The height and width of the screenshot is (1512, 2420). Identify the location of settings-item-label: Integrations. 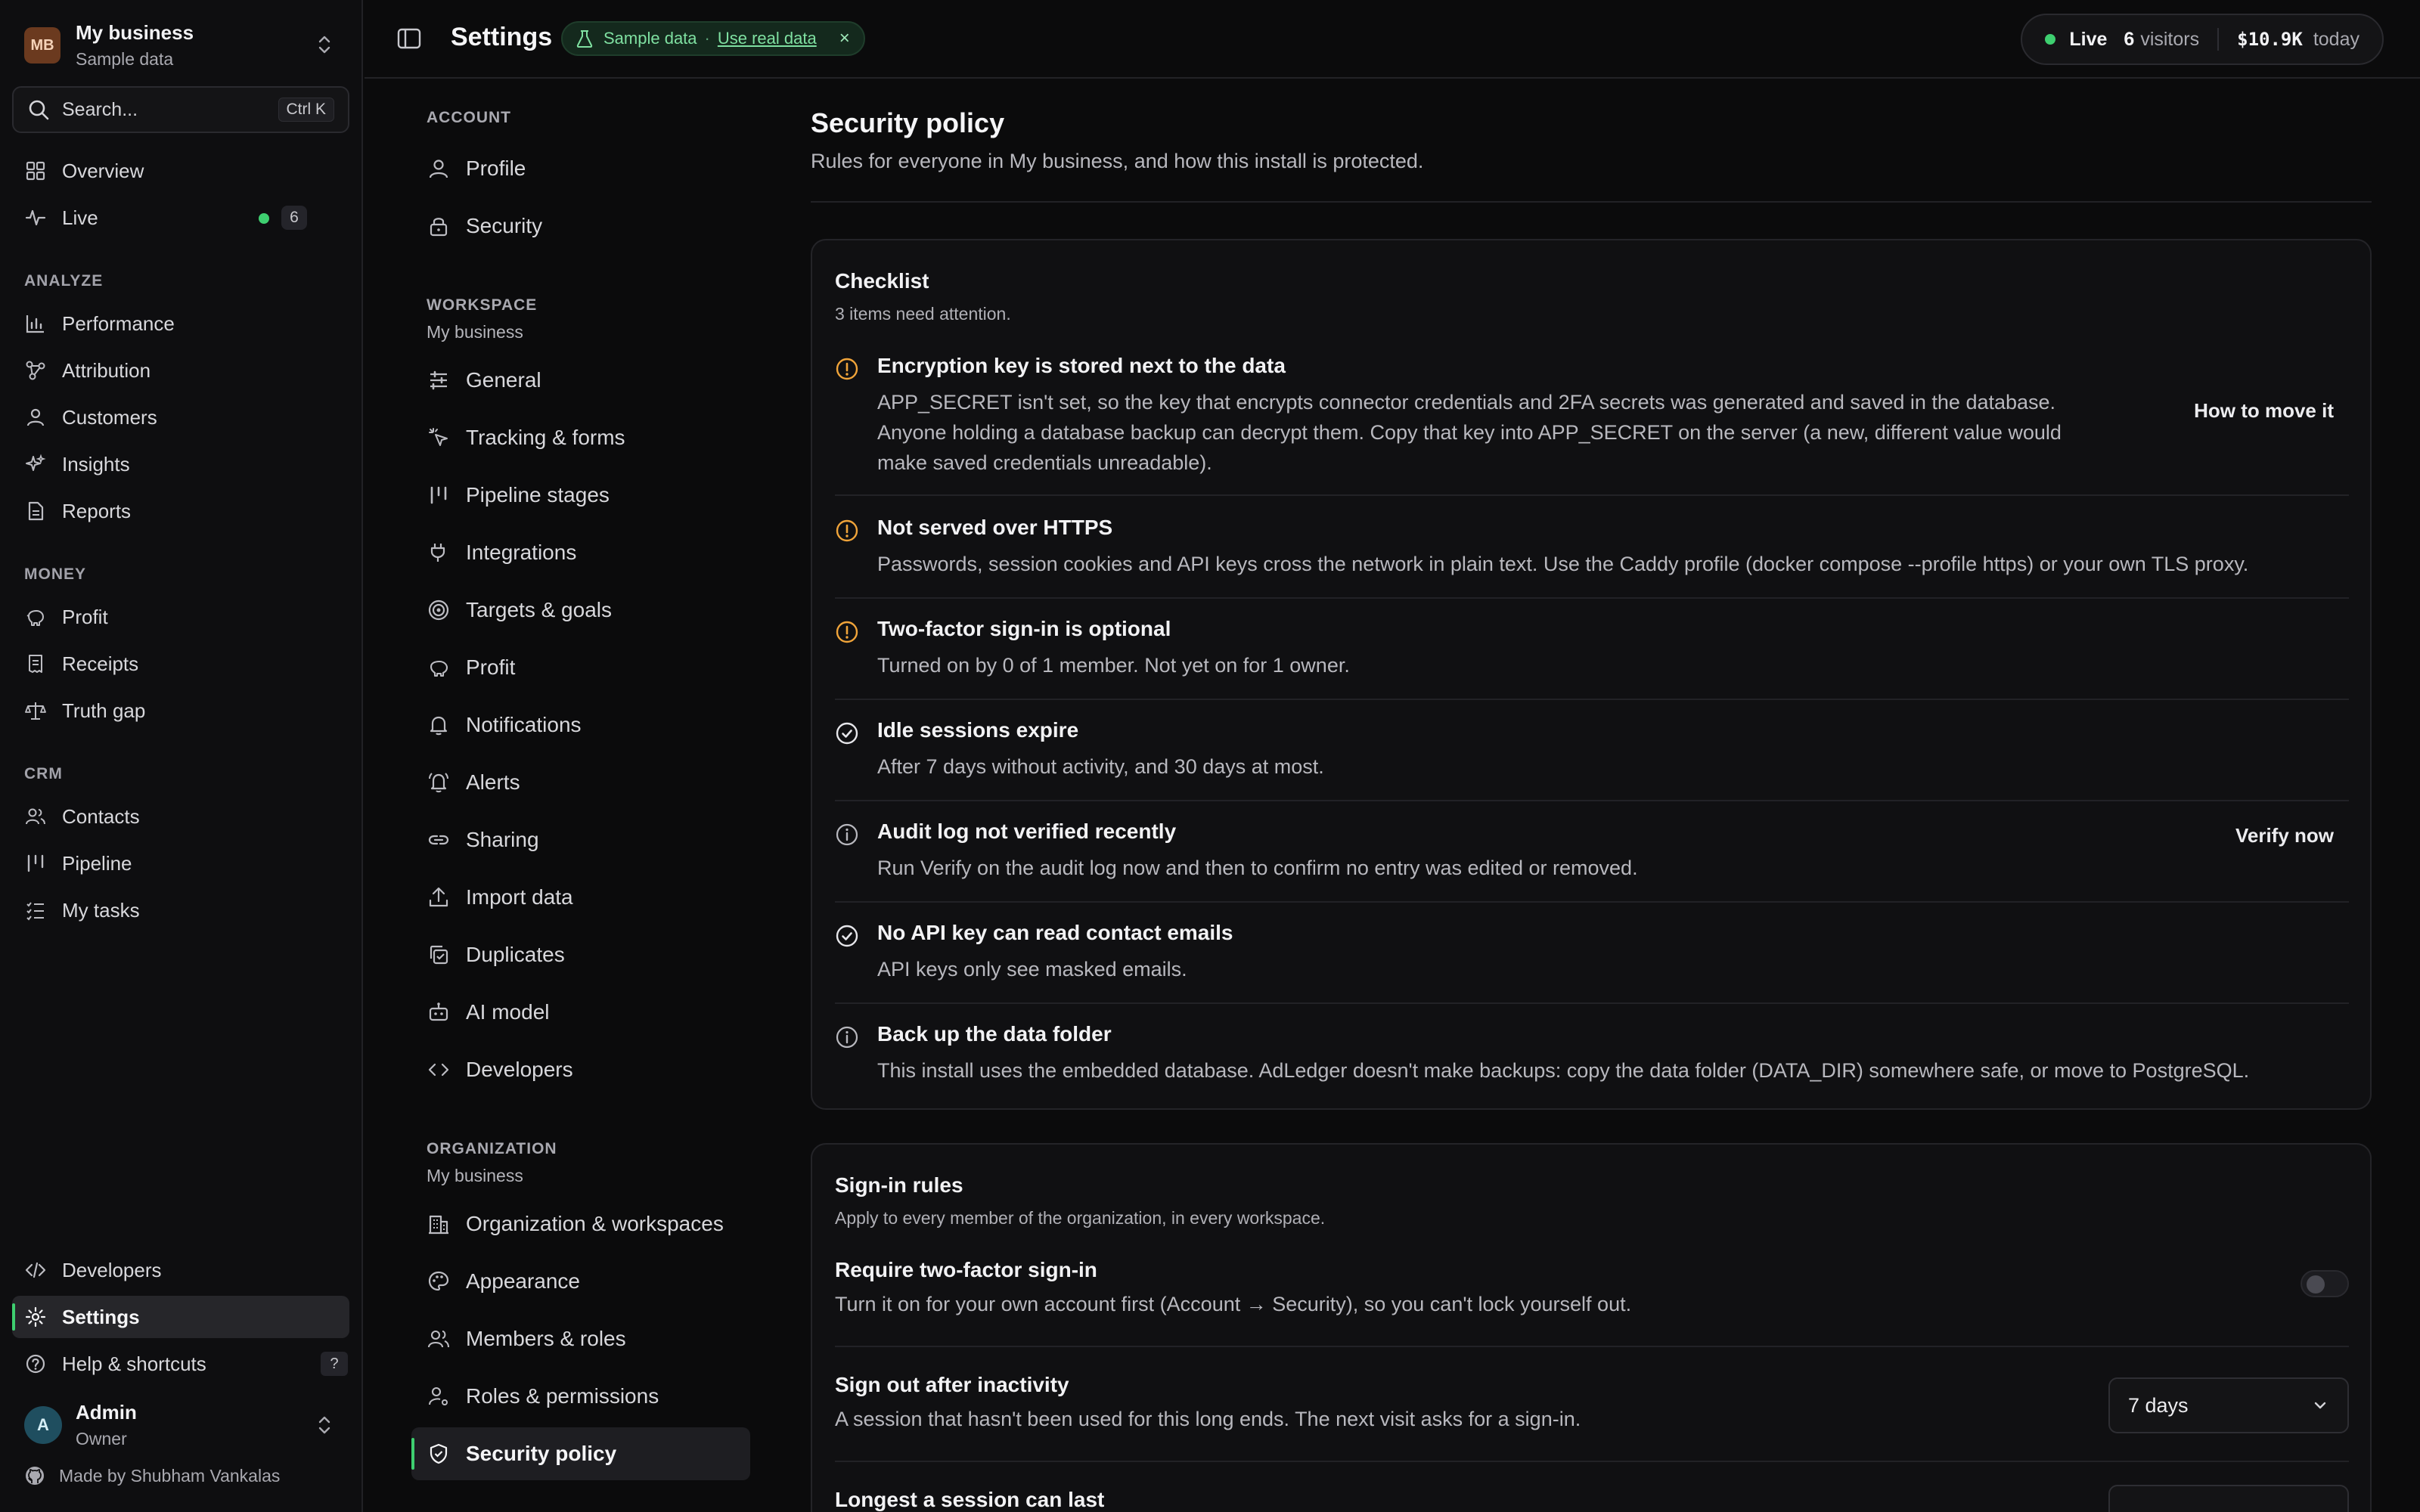
(521, 552).